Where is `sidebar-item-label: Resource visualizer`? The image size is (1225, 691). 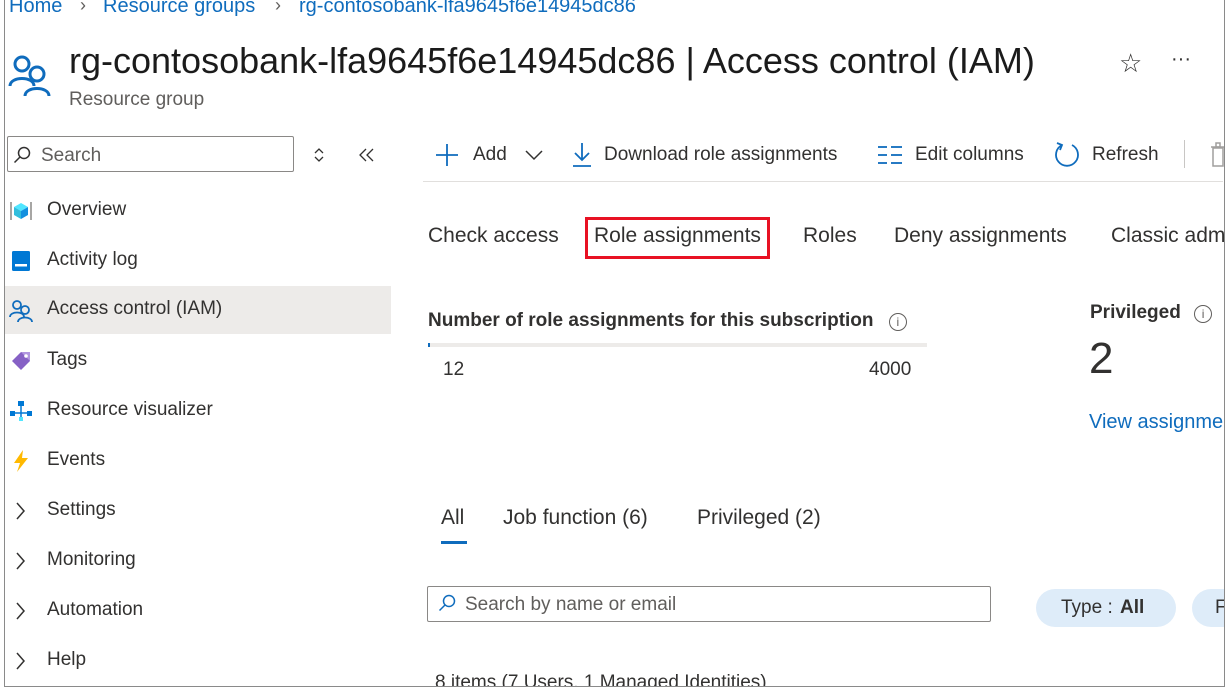 sidebar-item-label: Resource visualizer is located at coordinates (130, 409).